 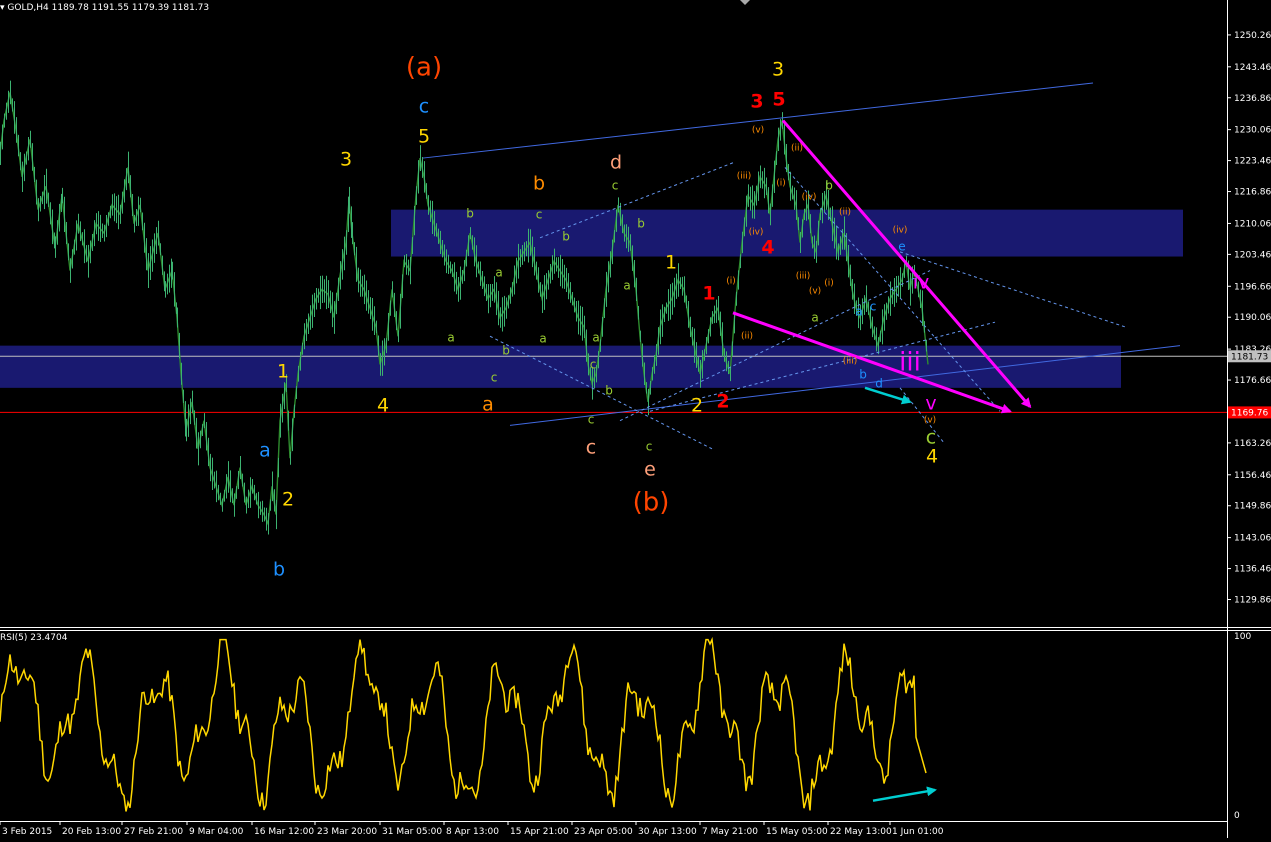 I want to click on close-value: 1181.73, so click(x=190, y=8).